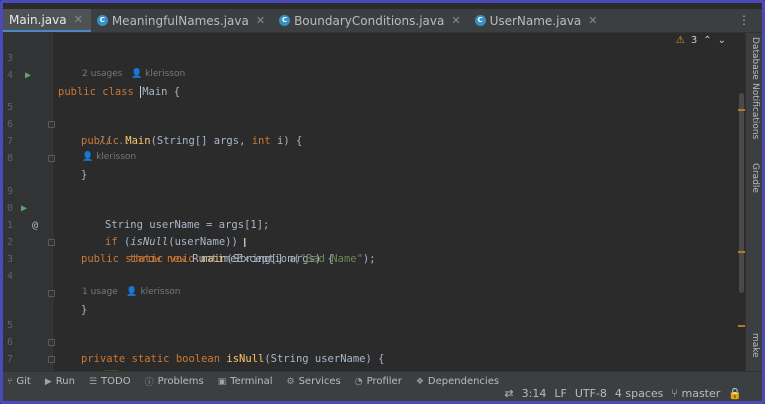  I want to click on tool-label: TODO, so click(116, 381).